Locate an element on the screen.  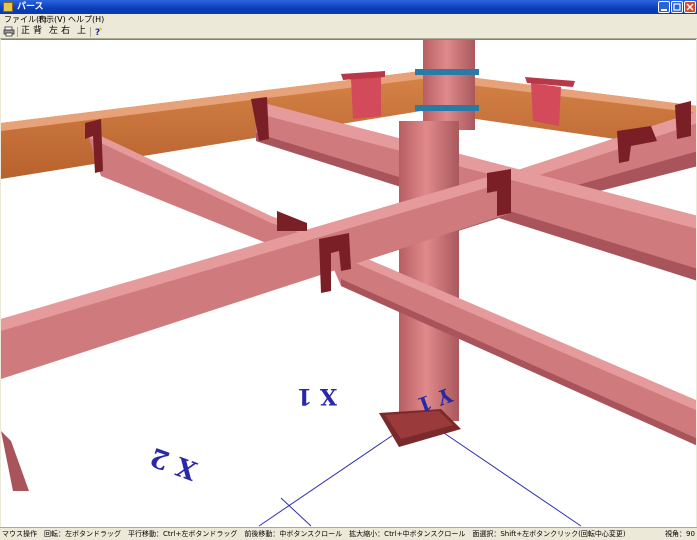
help-icon: ? is located at coordinates (98, 32).